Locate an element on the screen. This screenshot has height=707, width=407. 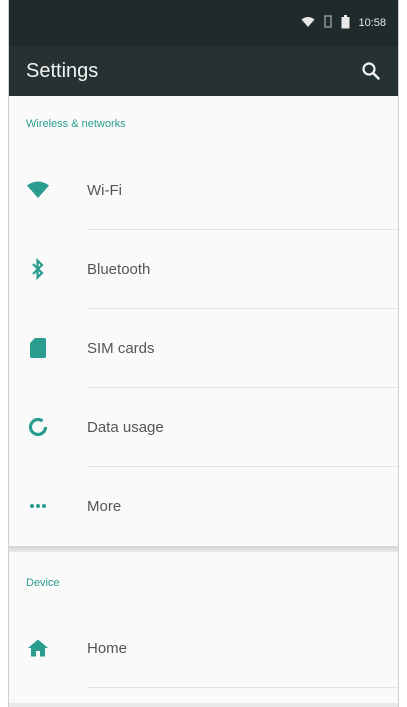
settings-item-label: Bluetooth is located at coordinates (119, 269).